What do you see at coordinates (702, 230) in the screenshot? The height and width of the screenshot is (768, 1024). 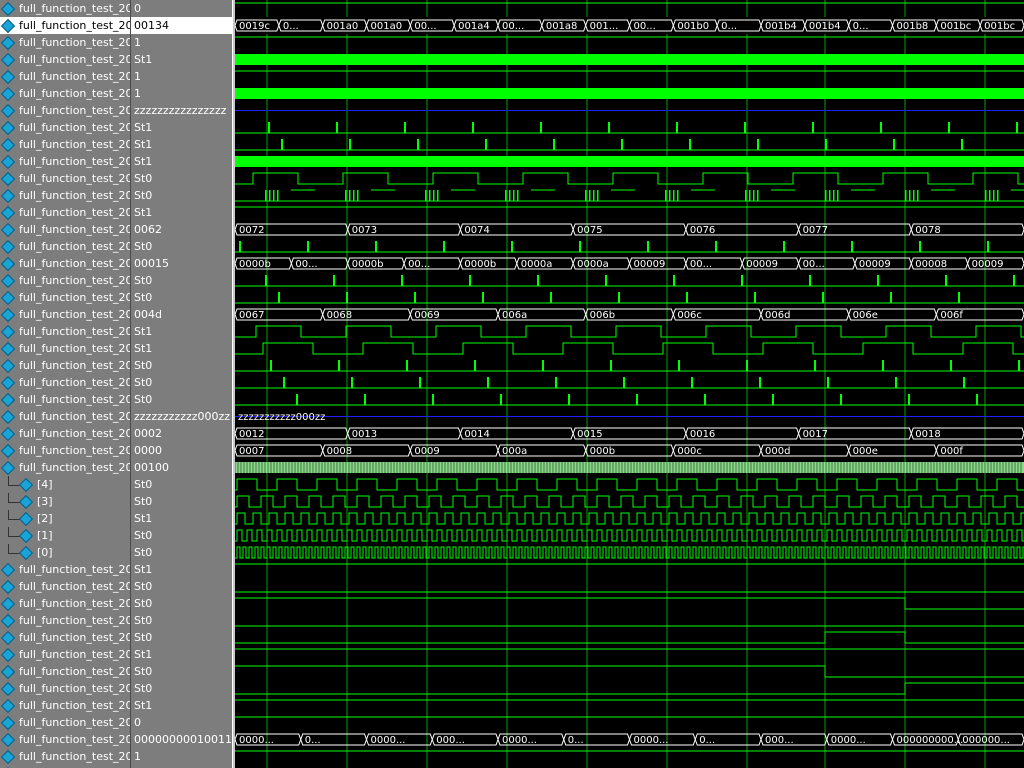 I see `bus-value-label: 0076` at bounding box center [702, 230].